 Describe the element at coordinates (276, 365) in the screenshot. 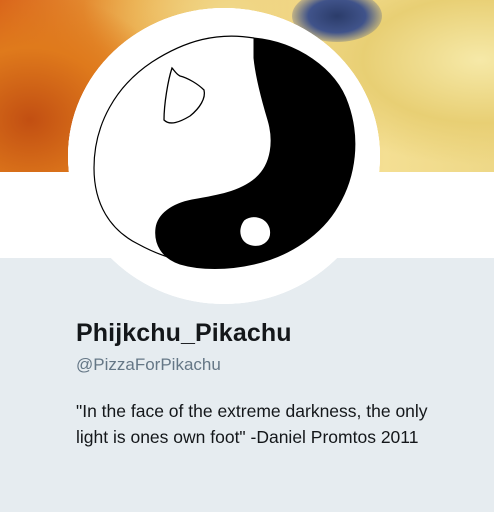

I see `username-handle: @PizzaForPikachu` at that location.